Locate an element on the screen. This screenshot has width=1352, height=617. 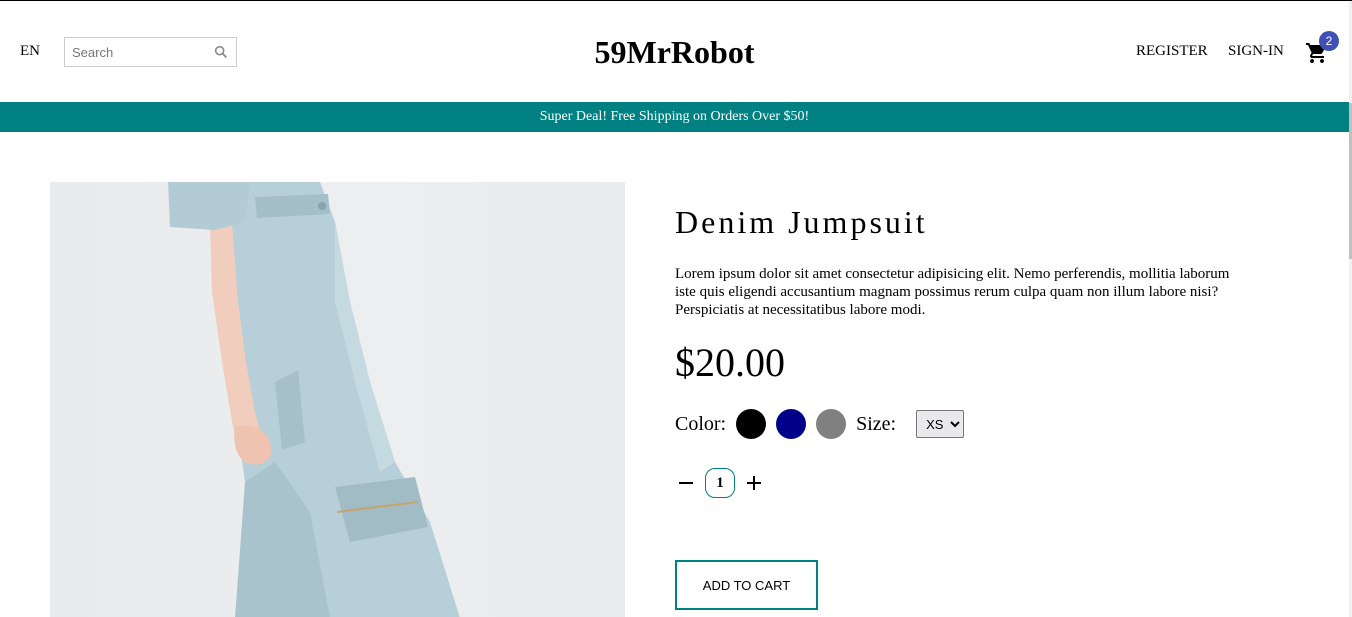
quantity-value: 1 is located at coordinates (720, 483).